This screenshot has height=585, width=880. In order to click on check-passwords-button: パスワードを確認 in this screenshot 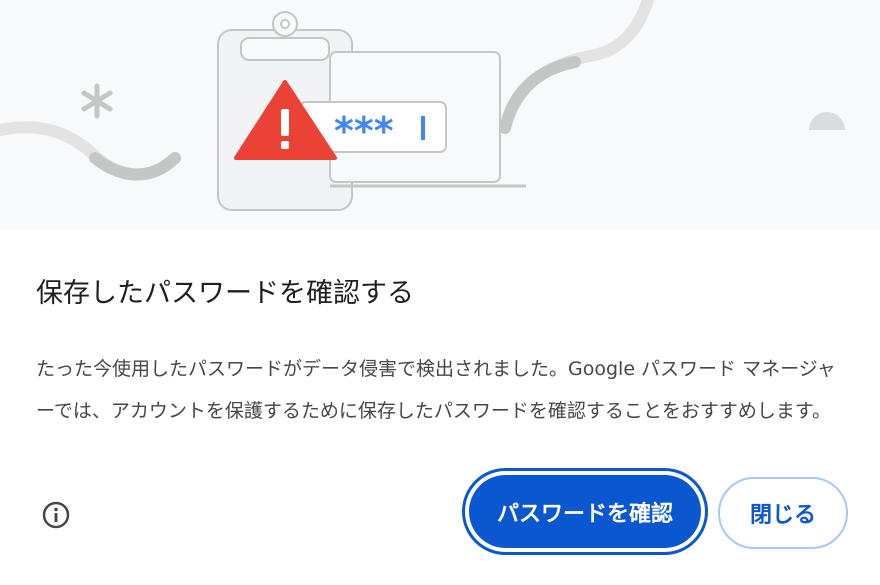, I will do `click(585, 511)`.